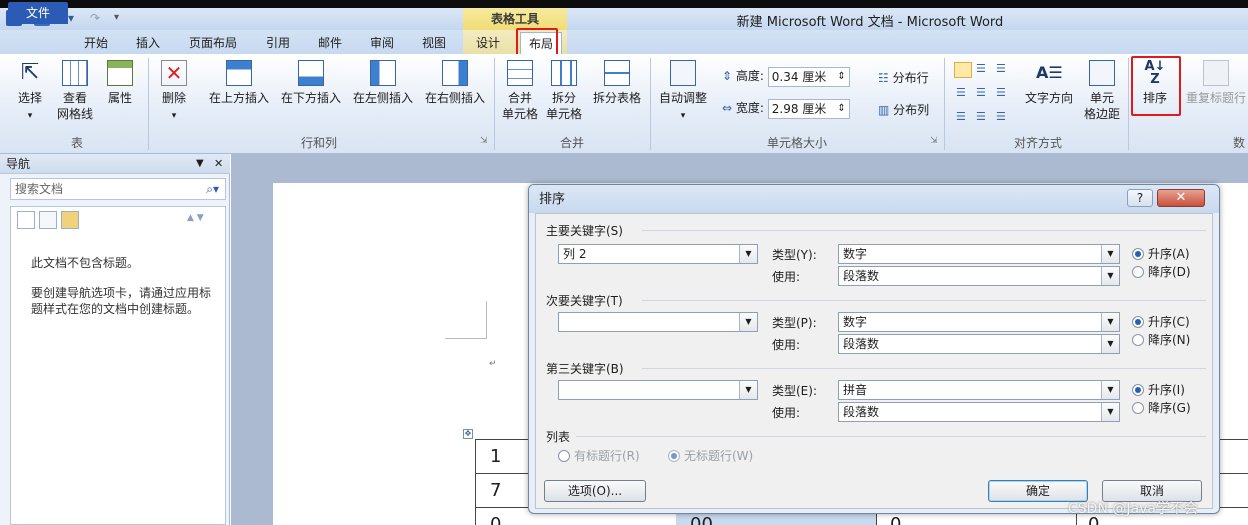  I want to click on split-table-button: 拆分表格, so click(617, 94).